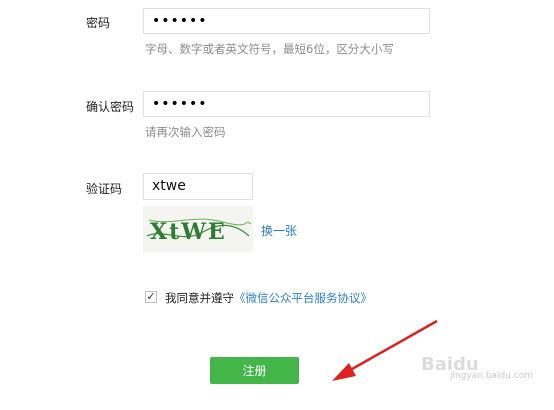 Image resolution: width=554 pixels, height=410 pixels. I want to click on annotation-arrow, so click(385, 350).